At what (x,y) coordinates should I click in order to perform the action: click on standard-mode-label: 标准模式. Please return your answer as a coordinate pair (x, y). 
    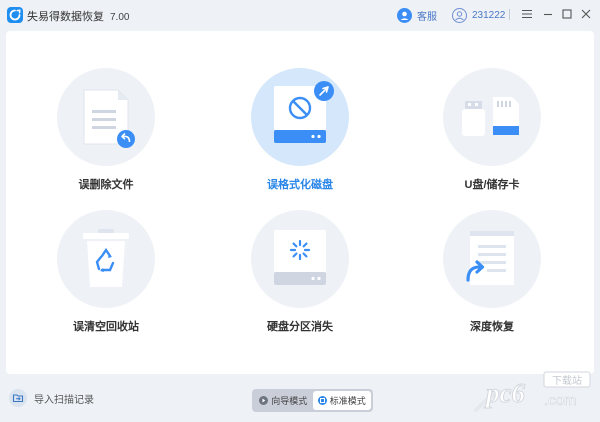
    Looking at the image, I should click on (347, 401).